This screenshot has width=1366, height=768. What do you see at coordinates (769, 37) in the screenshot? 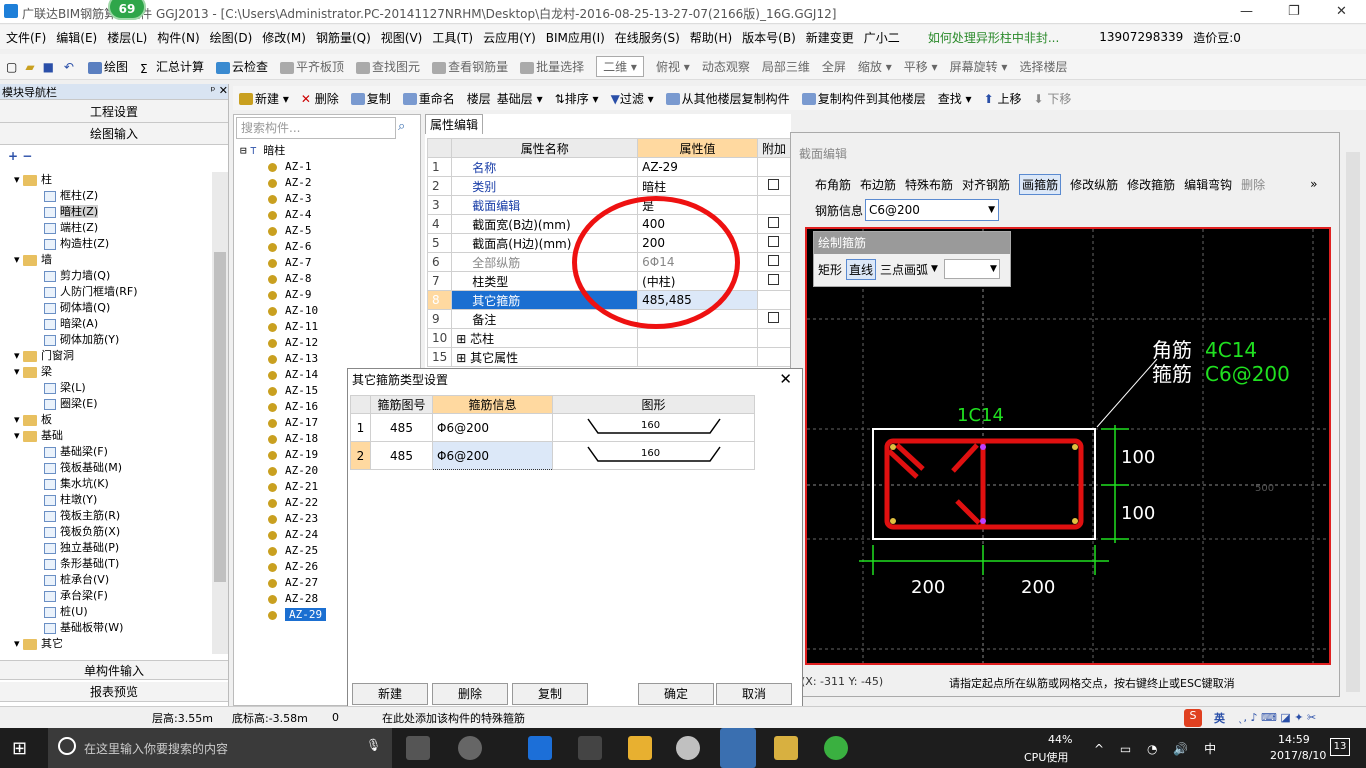
I see `menu-version: 版本号(B)` at bounding box center [769, 37].